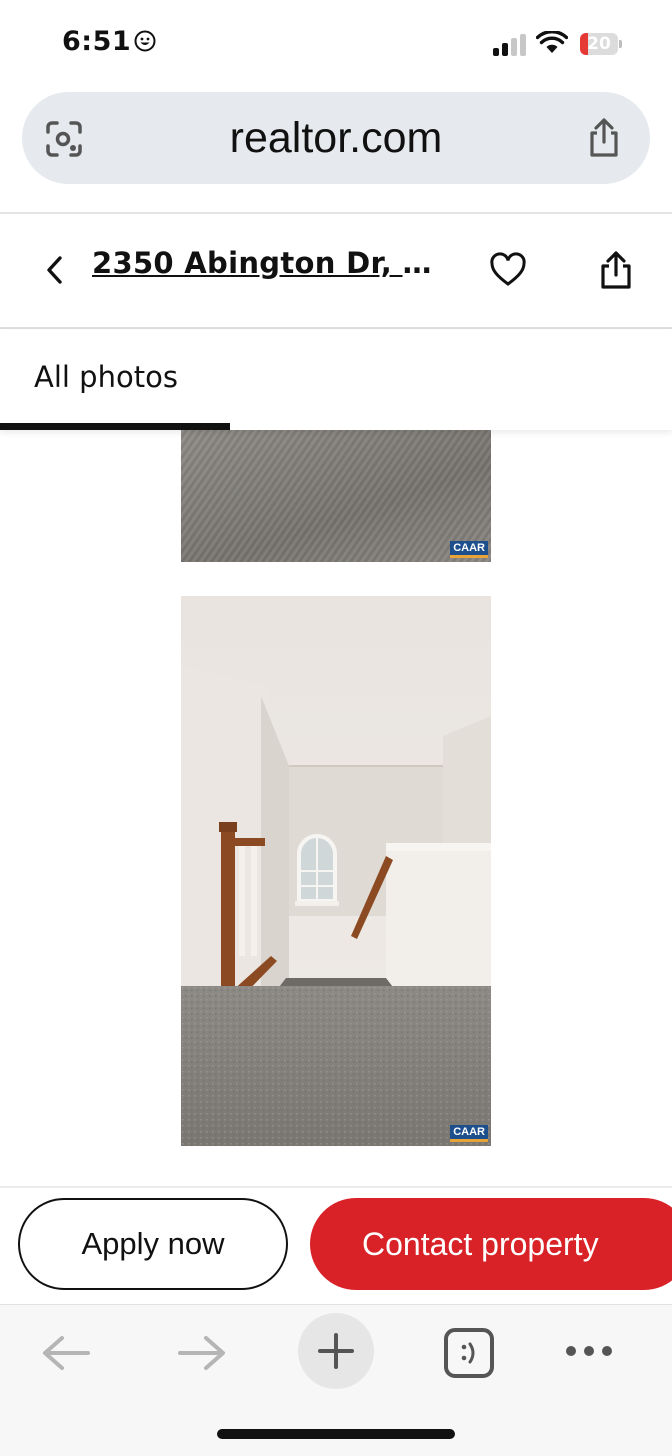 Image resolution: width=672 pixels, height=1456 pixels. Describe the element at coordinates (66, 1353) in the screenshot. I see `arrow-left-icon` at that location.